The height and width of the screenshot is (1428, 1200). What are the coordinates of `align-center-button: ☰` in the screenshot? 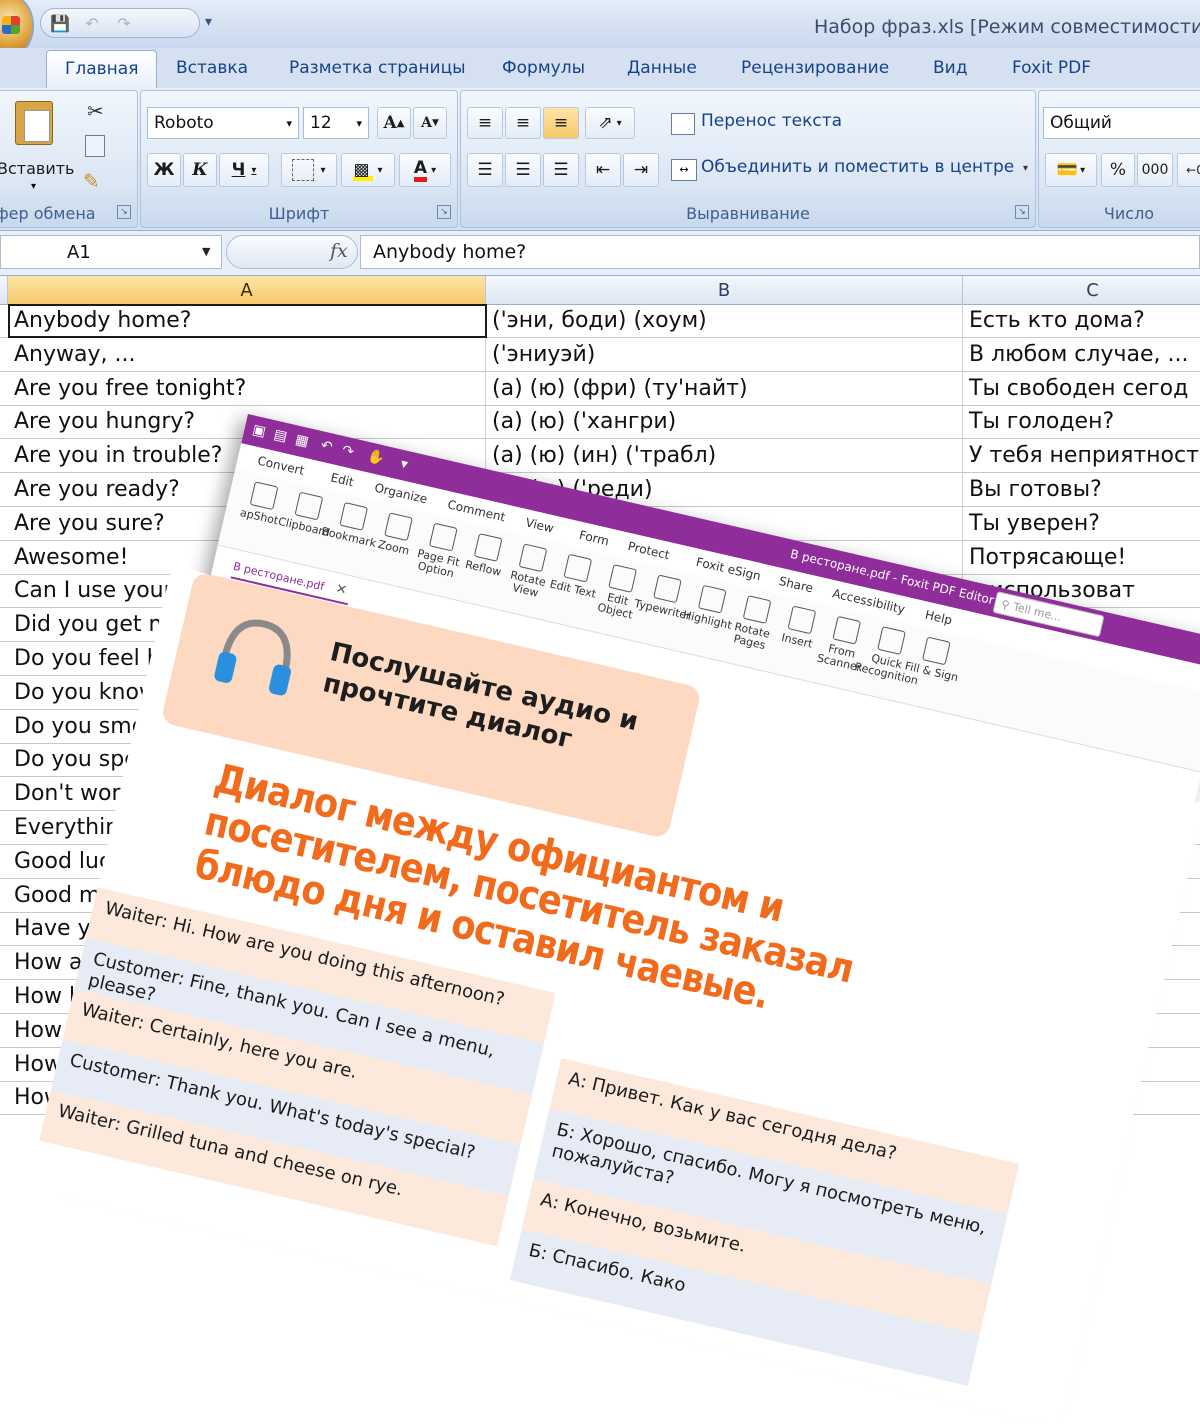 It's located at (523, 170).